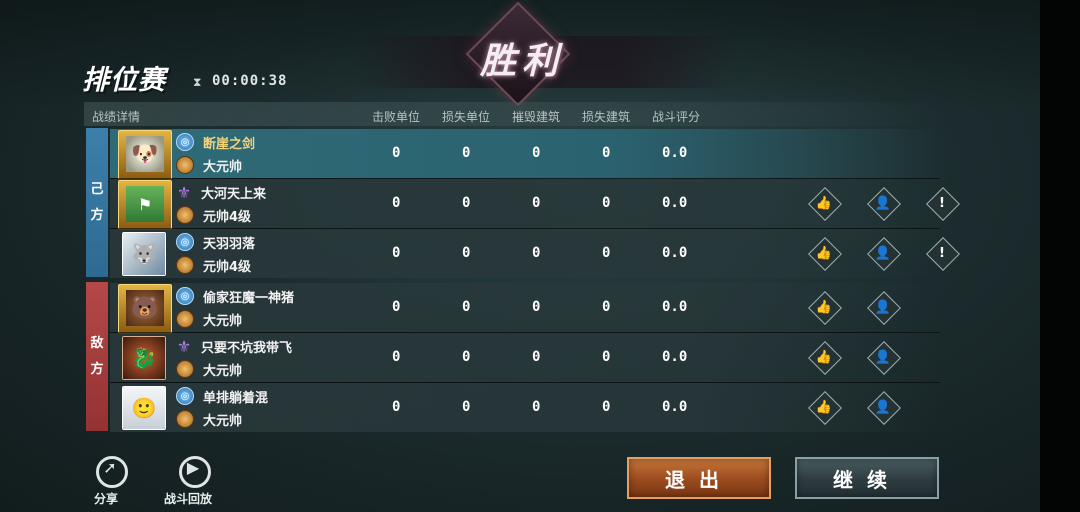  What do you see at coordinates (193, 472) in the screenshot?
I see `replay-button: ▶` at bounding box center [193, 472].